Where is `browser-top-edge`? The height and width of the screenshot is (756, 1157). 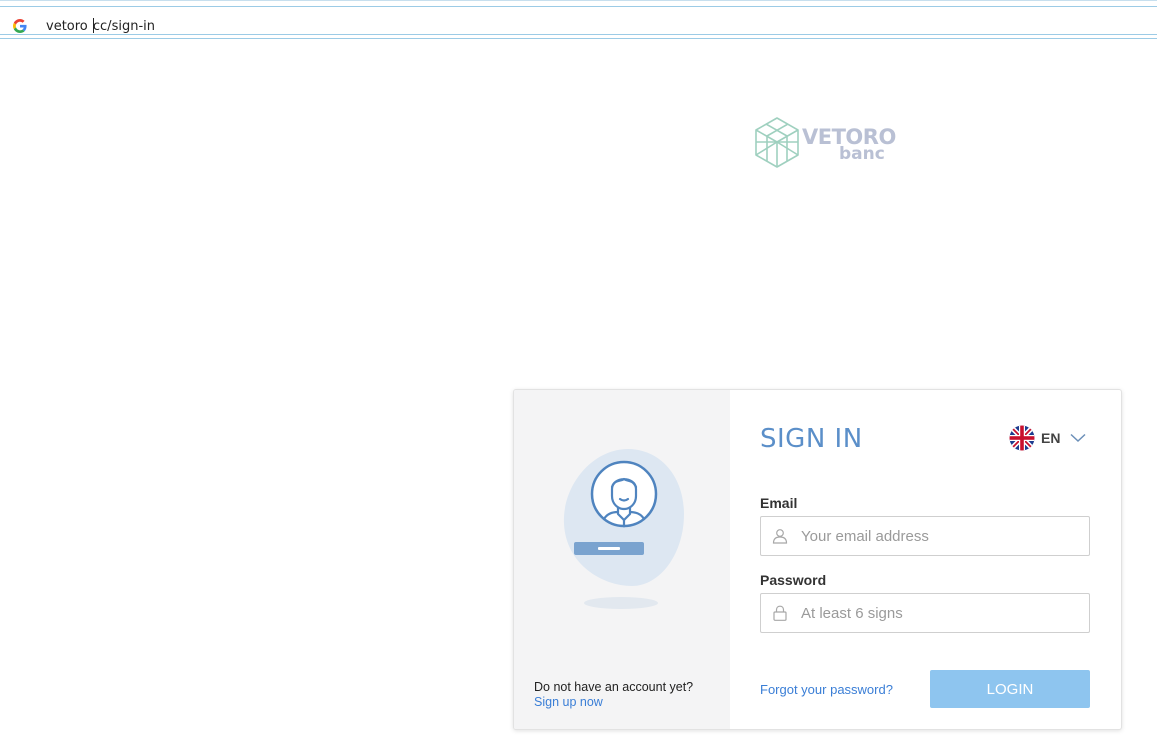
browser-top-edge is located at coordinates (578, 0).